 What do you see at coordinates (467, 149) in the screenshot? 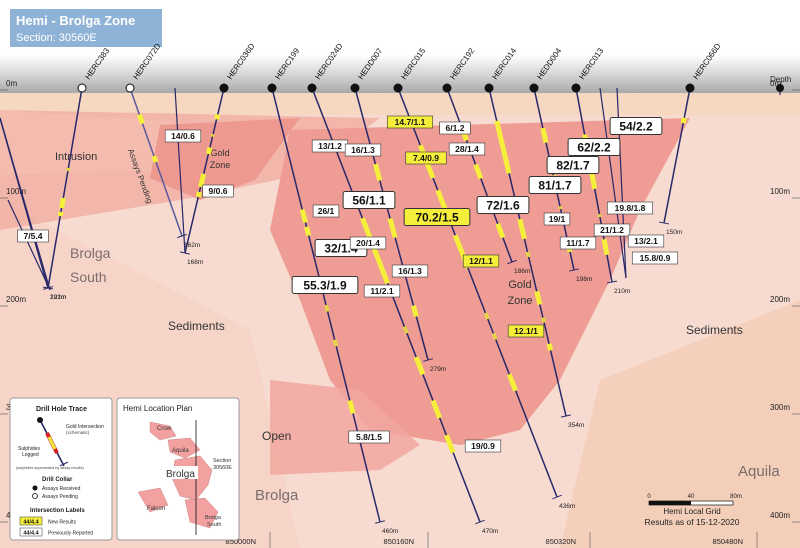
I see `intersection-label-7: 28/1.4` at bounding box center [467, 149].